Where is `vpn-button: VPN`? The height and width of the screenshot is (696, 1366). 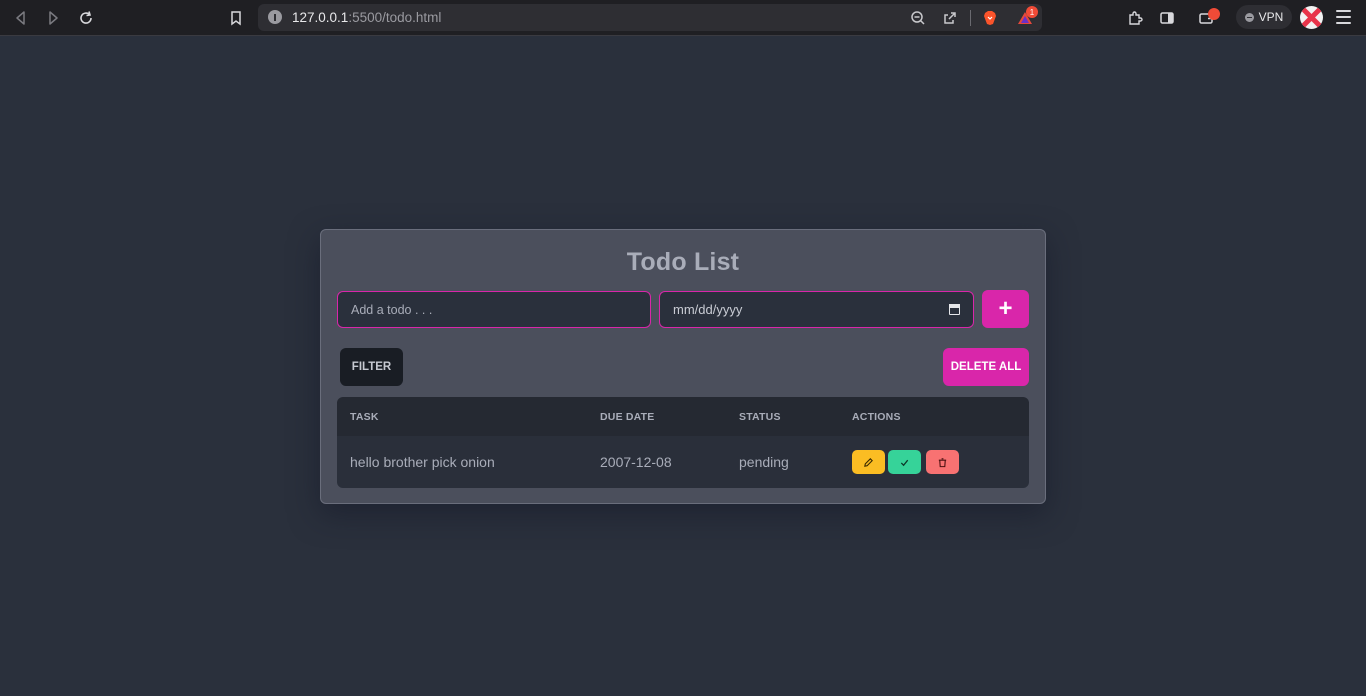 vpn-button: VPN is located at coordinates (1264, 17).